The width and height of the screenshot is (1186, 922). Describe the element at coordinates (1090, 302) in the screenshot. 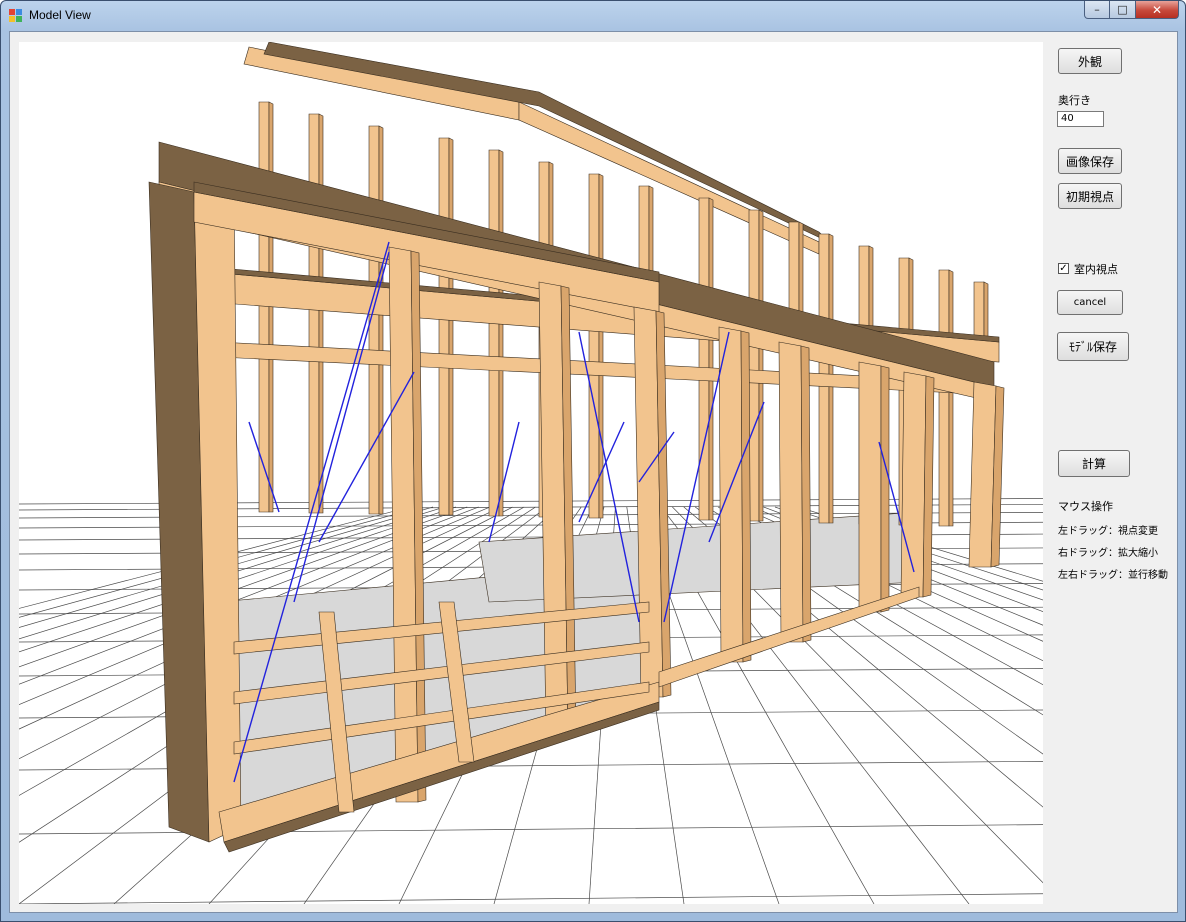

I see `cancel-button: cancel` at that location.